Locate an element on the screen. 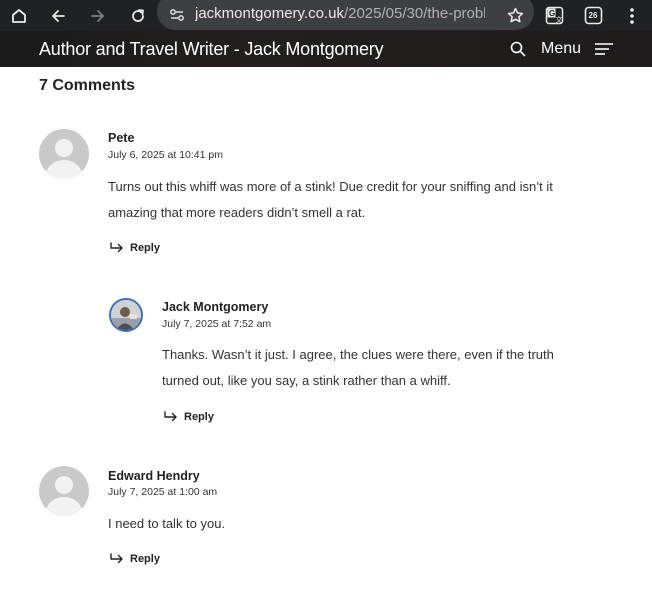 The image size is (652, 600). star-icon is located at coordinates (515, 15).